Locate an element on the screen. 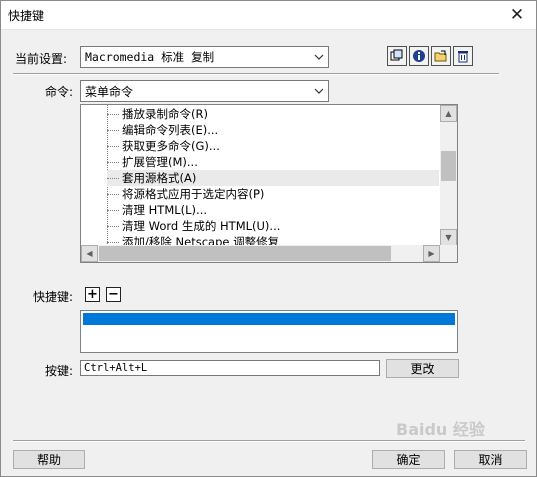  command-value: 菜单命令 is located at coordinates (109, 91).